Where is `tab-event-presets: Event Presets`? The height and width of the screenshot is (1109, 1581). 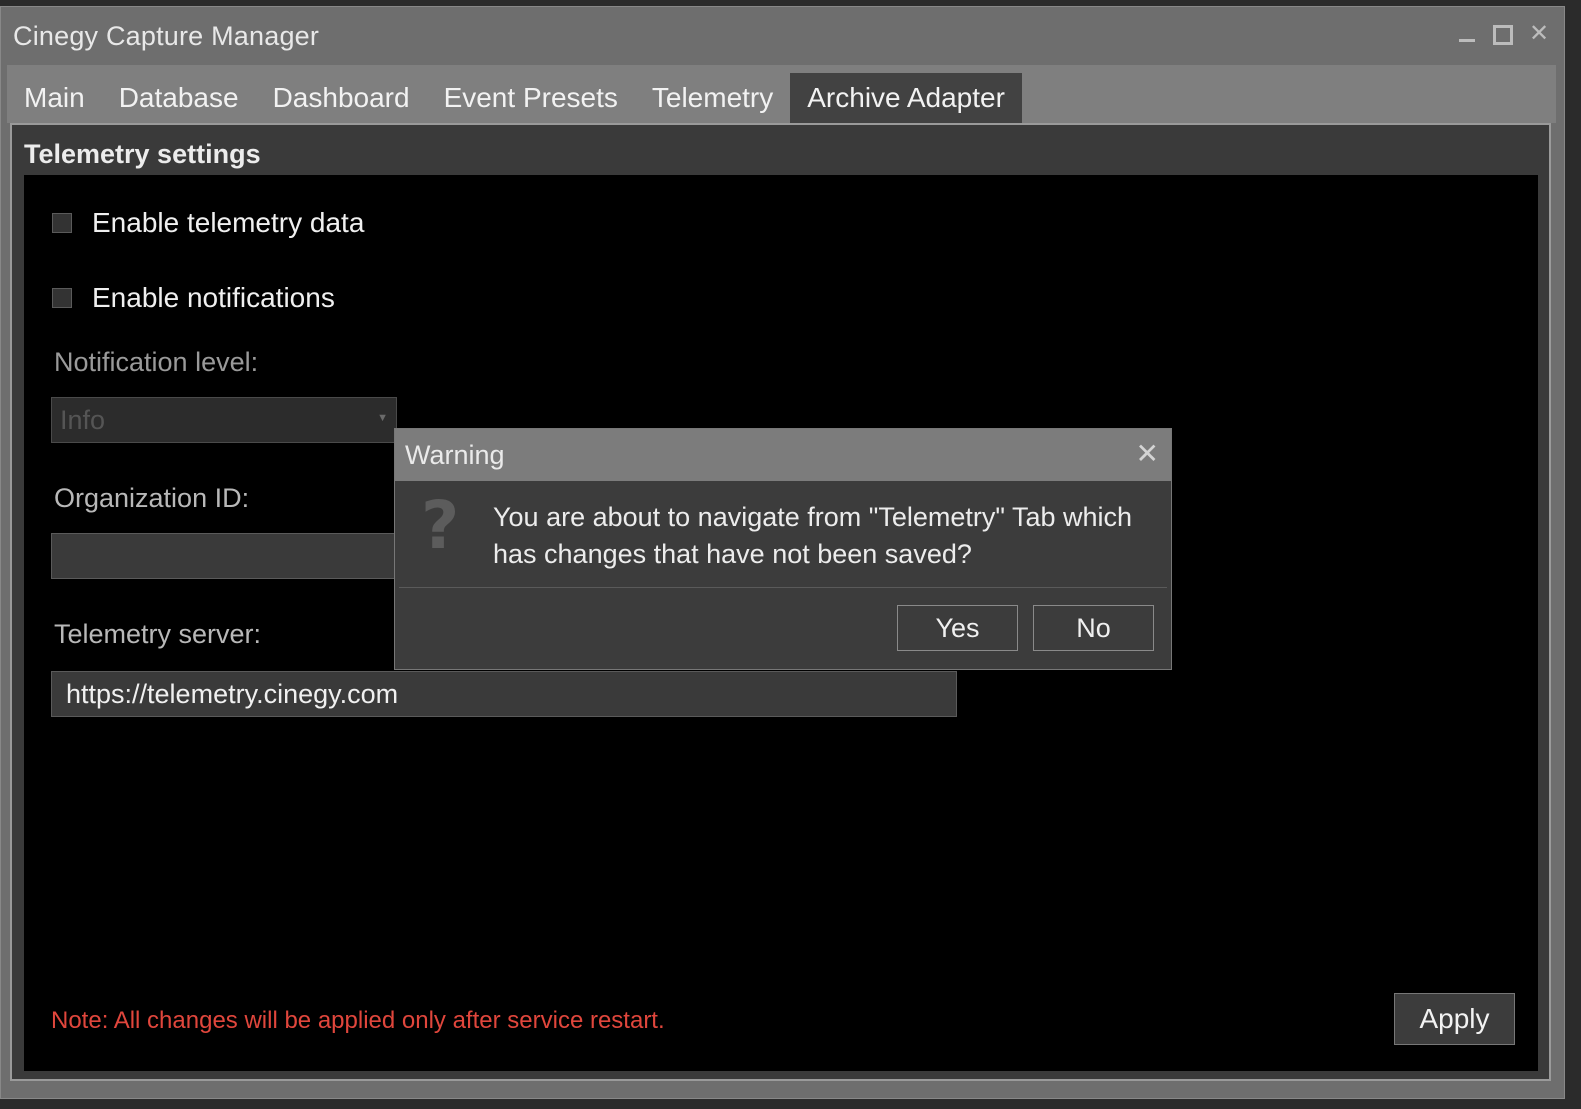 tab-event-presets: Event Presets is located at coordinates (531, 98).